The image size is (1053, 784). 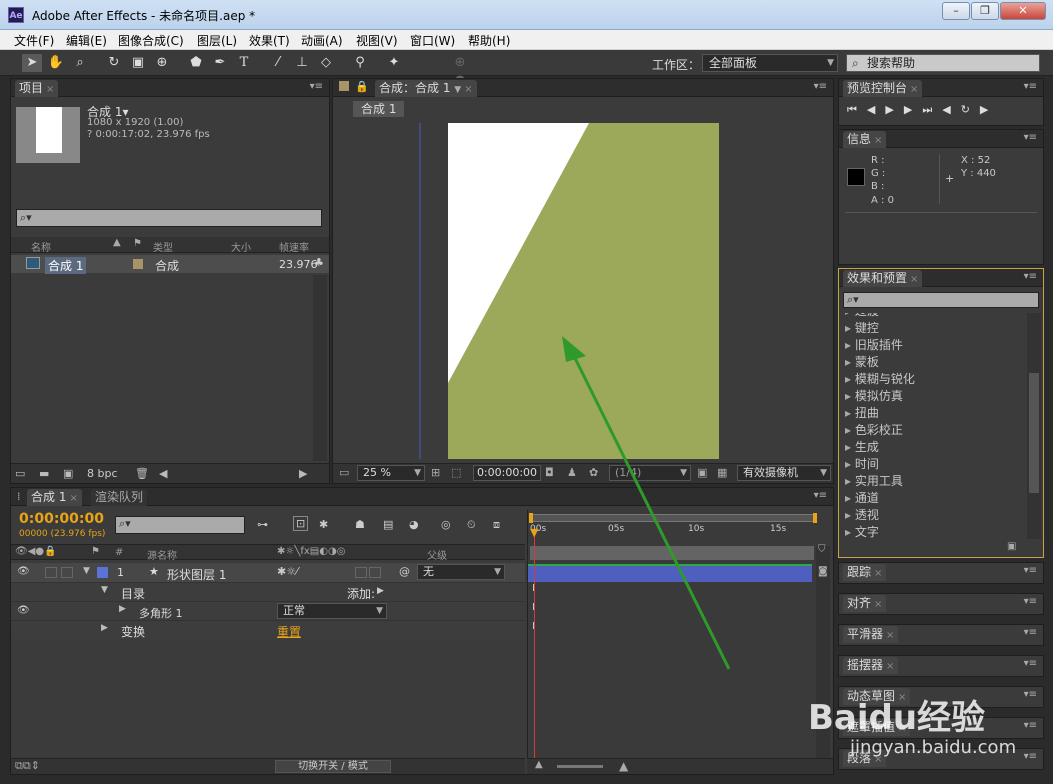 I want to click on transform-row: ▶ 变换 重置, so click(x=268, y=629).